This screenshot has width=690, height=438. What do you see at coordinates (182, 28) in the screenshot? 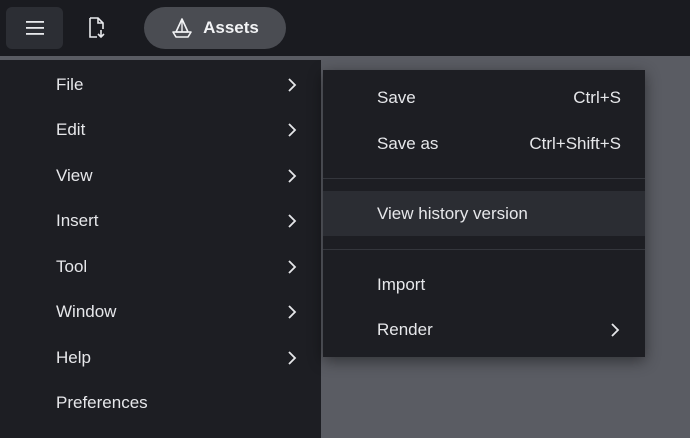
I see `boat-icon` at bounding box center [182, 28].